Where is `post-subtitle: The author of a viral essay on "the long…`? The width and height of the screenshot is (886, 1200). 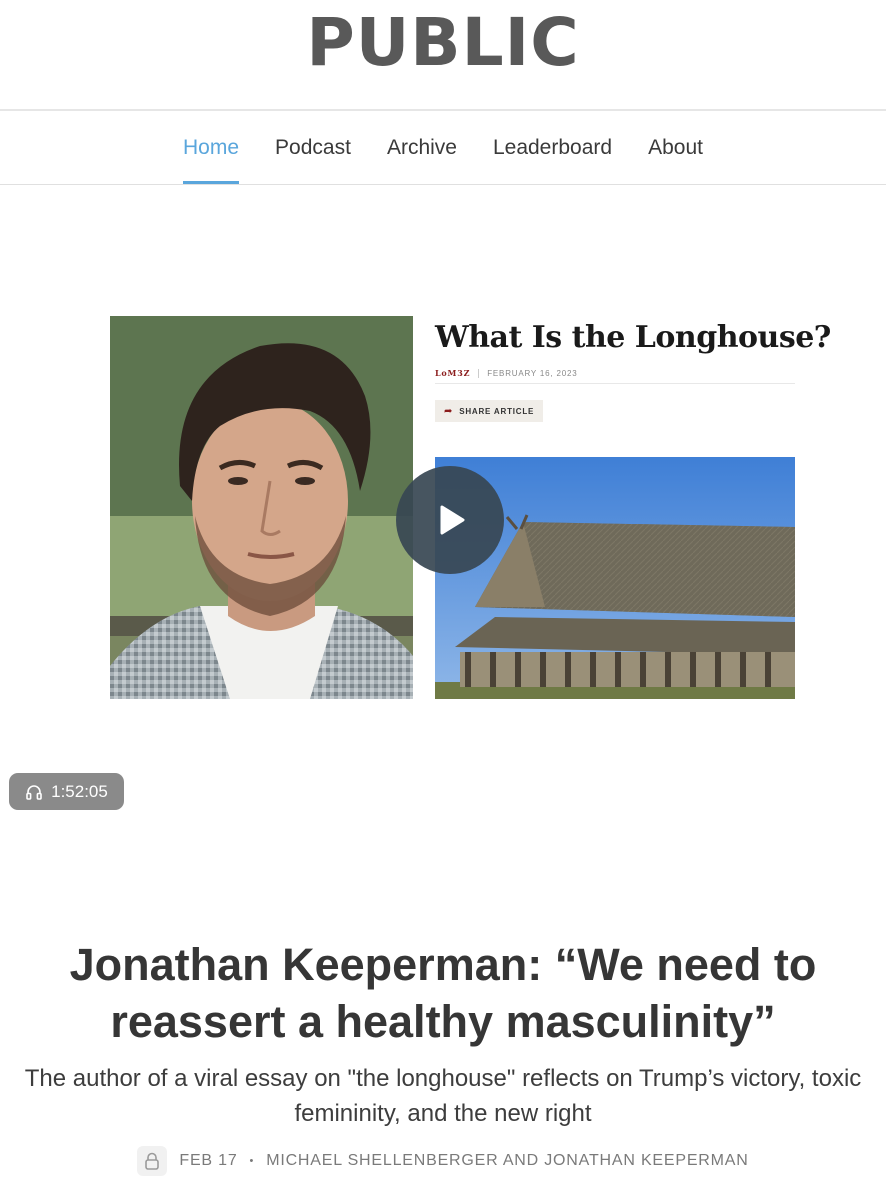
post-subtitle: The author of a viral essay on "the long… is located at coordinates (443, 1096).